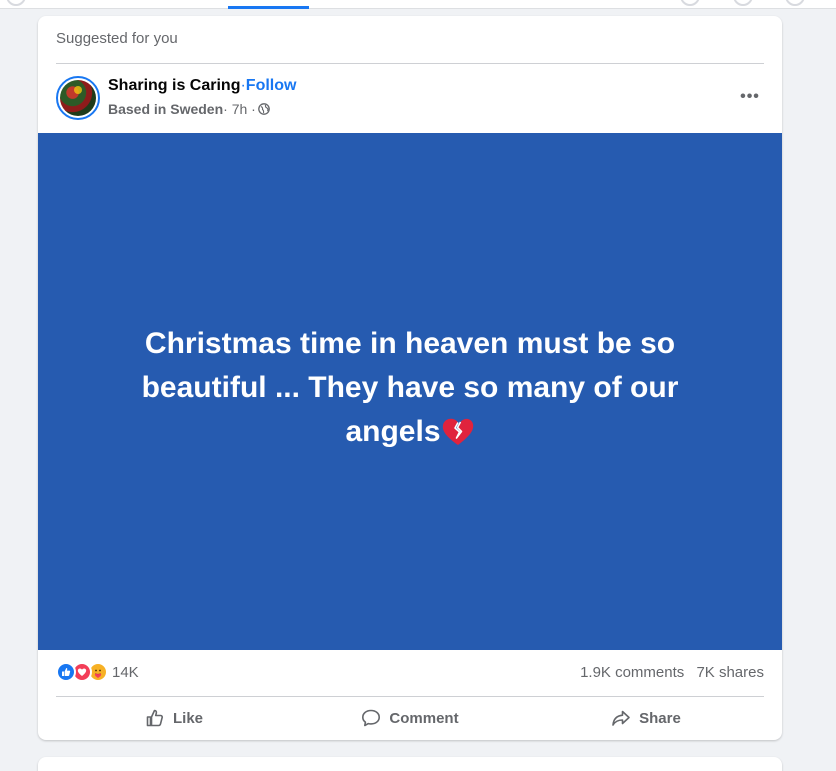 The height and width of the screenshot is (771, 836). I want to click on avatar-image, so click(78, 98).